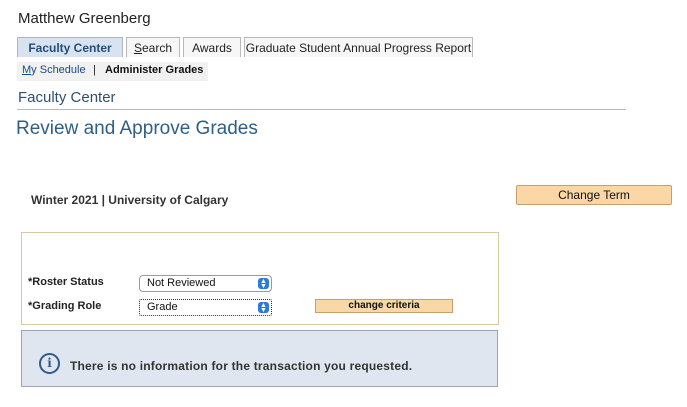 The width and height of the screenshot is (687, 407). I want to click on roster-status-label: *Roster Status, so click(66, 282).